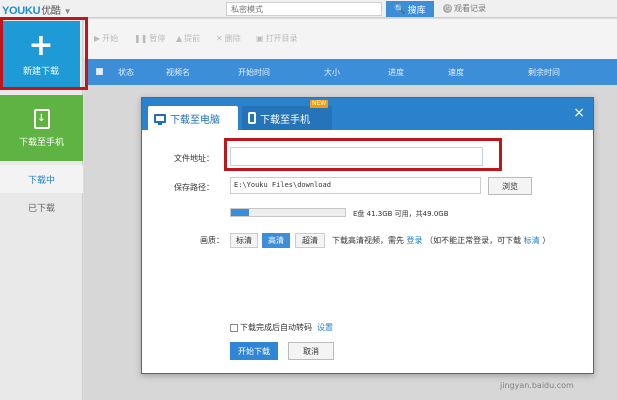 Image resolution: width=617 pixels, height=400 pixels. What do you see at coordinates (254, 351) in the screenshot?
I see `start-download-button: 开始下载` at bounding box center [254, 351].